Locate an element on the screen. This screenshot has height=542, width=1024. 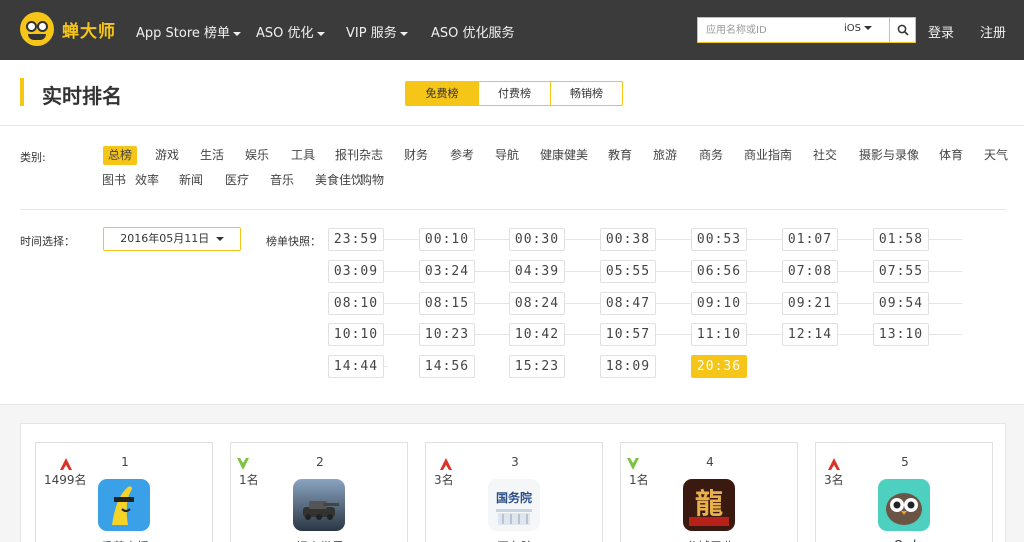
category-item: 教育 is located at coordinates (620, 155).